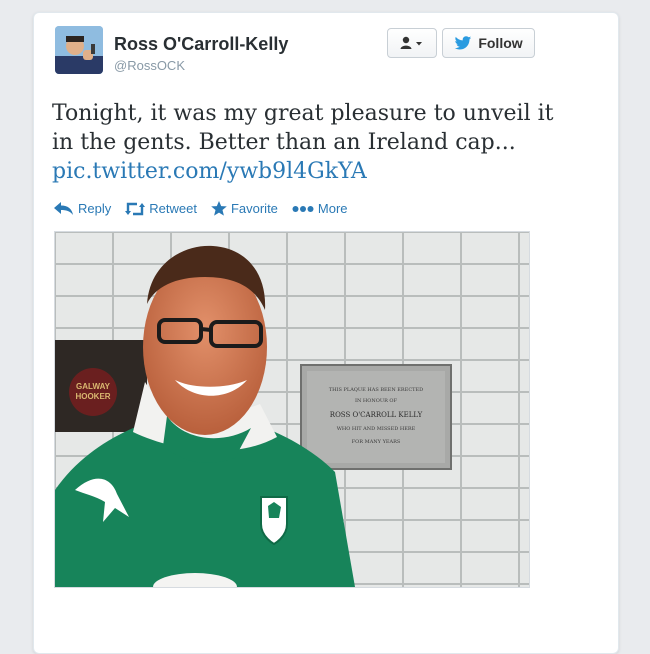  Describe the element at coordinates (63, 208) in the screenshot. I see `reply-icon` at that location.